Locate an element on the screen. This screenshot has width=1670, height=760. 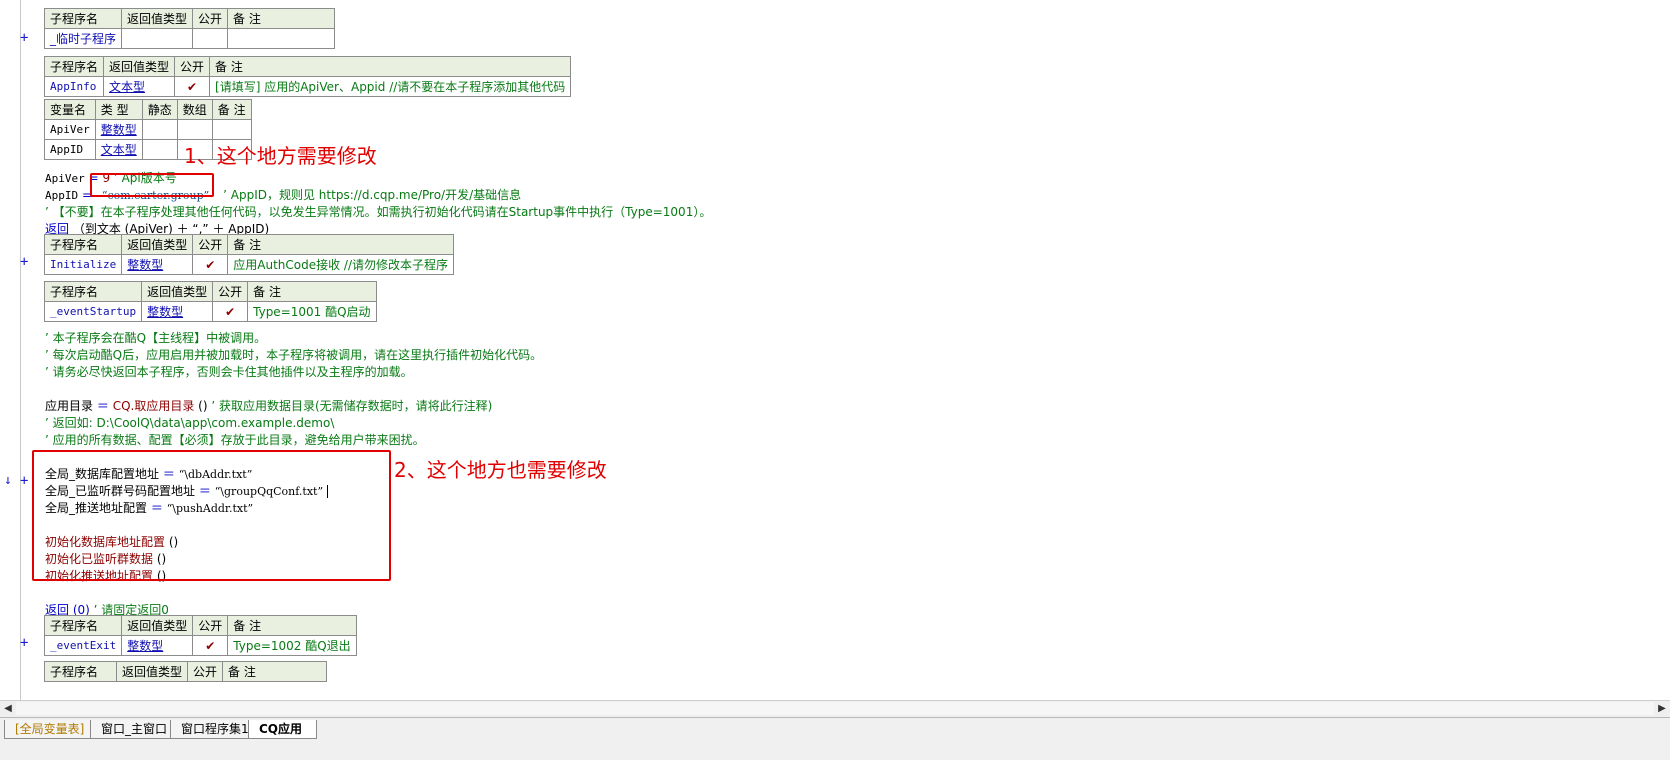
scroll-right-icon: ▶ is located at coordinates (1662, 709).